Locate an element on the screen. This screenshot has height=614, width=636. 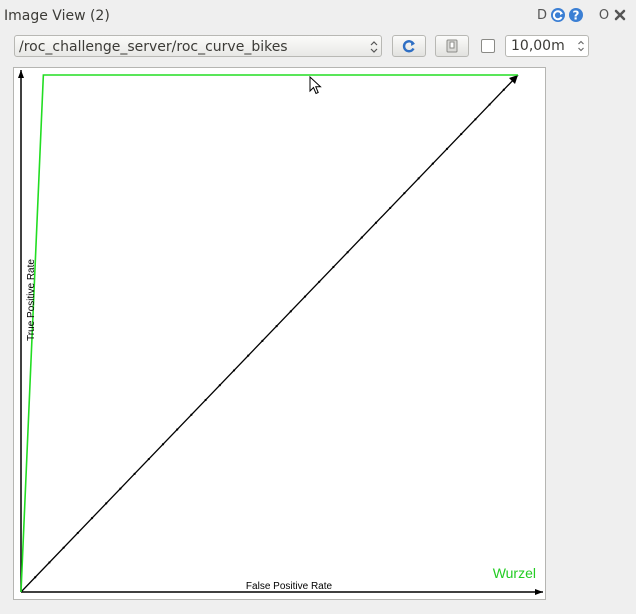
dock-button: D is located at coordinates (542, 15).